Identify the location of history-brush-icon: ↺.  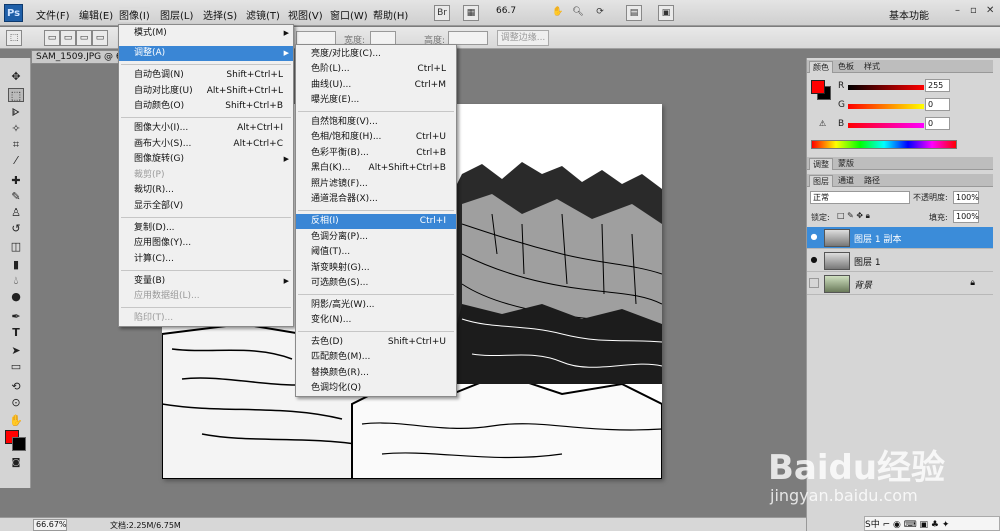
(16, 229).